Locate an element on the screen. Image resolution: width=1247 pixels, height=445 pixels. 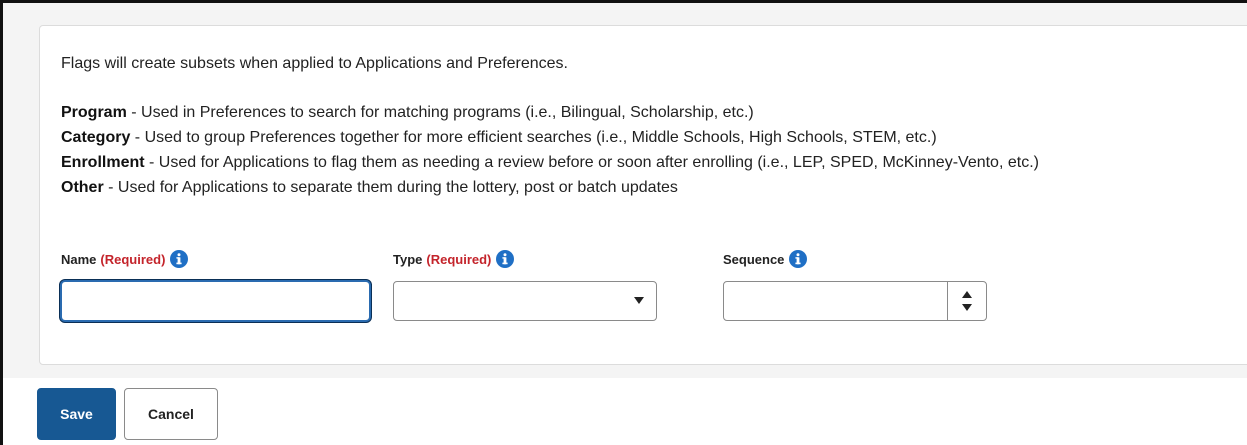
sequence-input is located at coordinates (855, 301).